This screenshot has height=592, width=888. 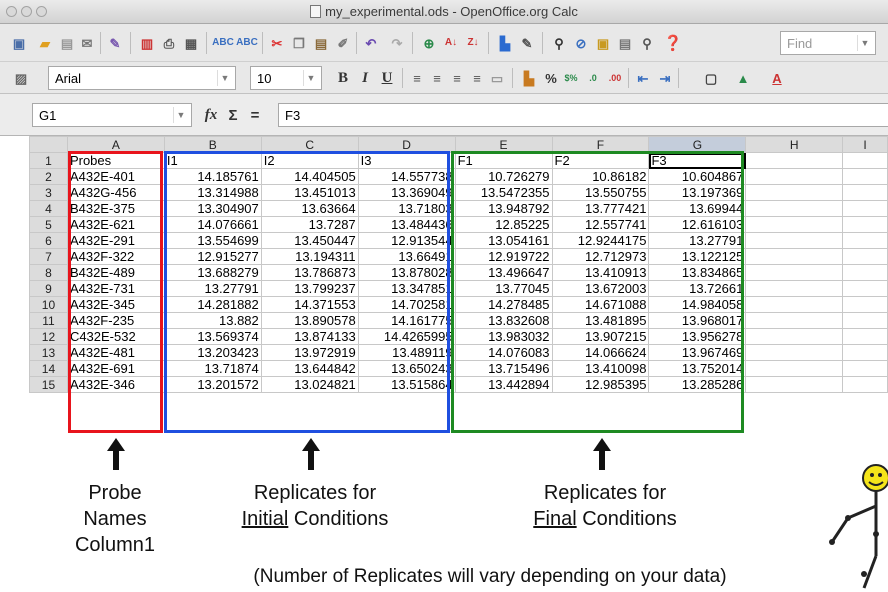 I want to click on table-cell: 14.671088, so click(x=600, y=304).